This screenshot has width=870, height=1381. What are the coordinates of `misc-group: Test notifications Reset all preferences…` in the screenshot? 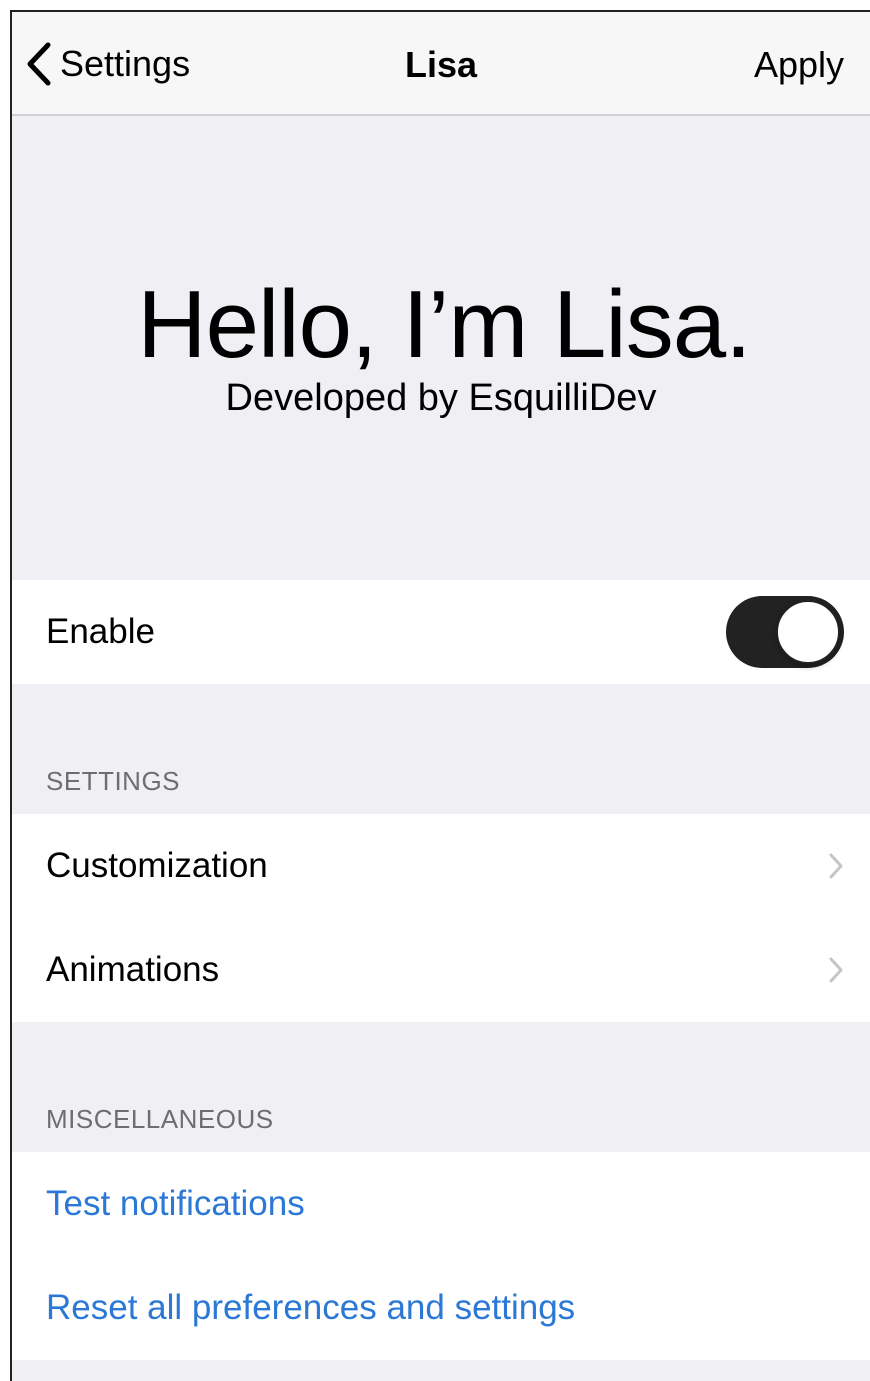 It's located at (441, 1256).